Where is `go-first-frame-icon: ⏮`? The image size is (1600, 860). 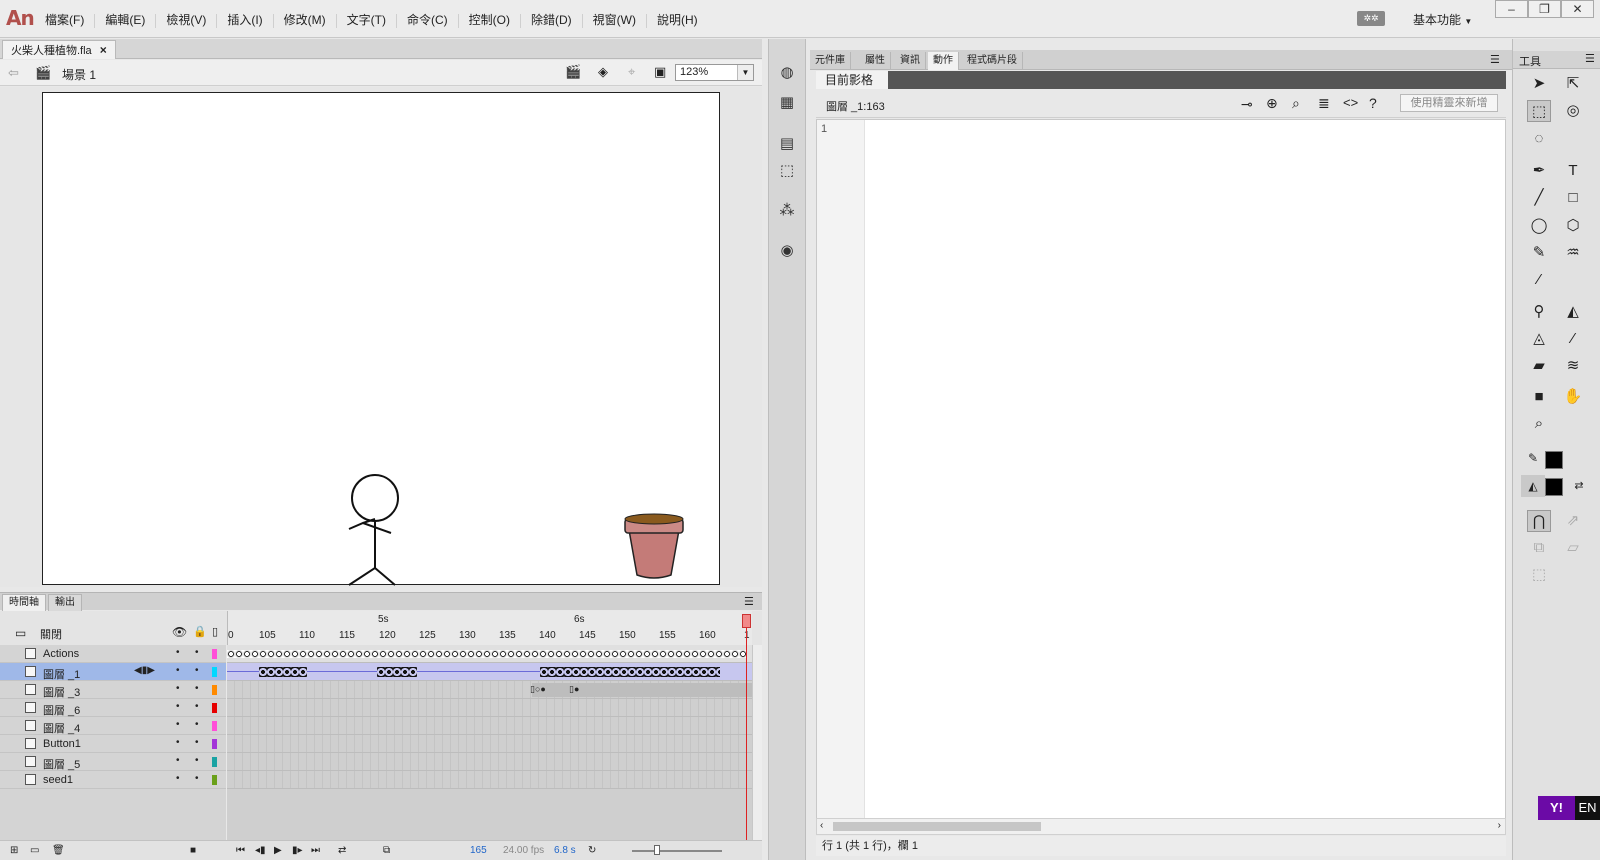 go-first-frame-icon: ⏮ is located at coordinates (240, 850).